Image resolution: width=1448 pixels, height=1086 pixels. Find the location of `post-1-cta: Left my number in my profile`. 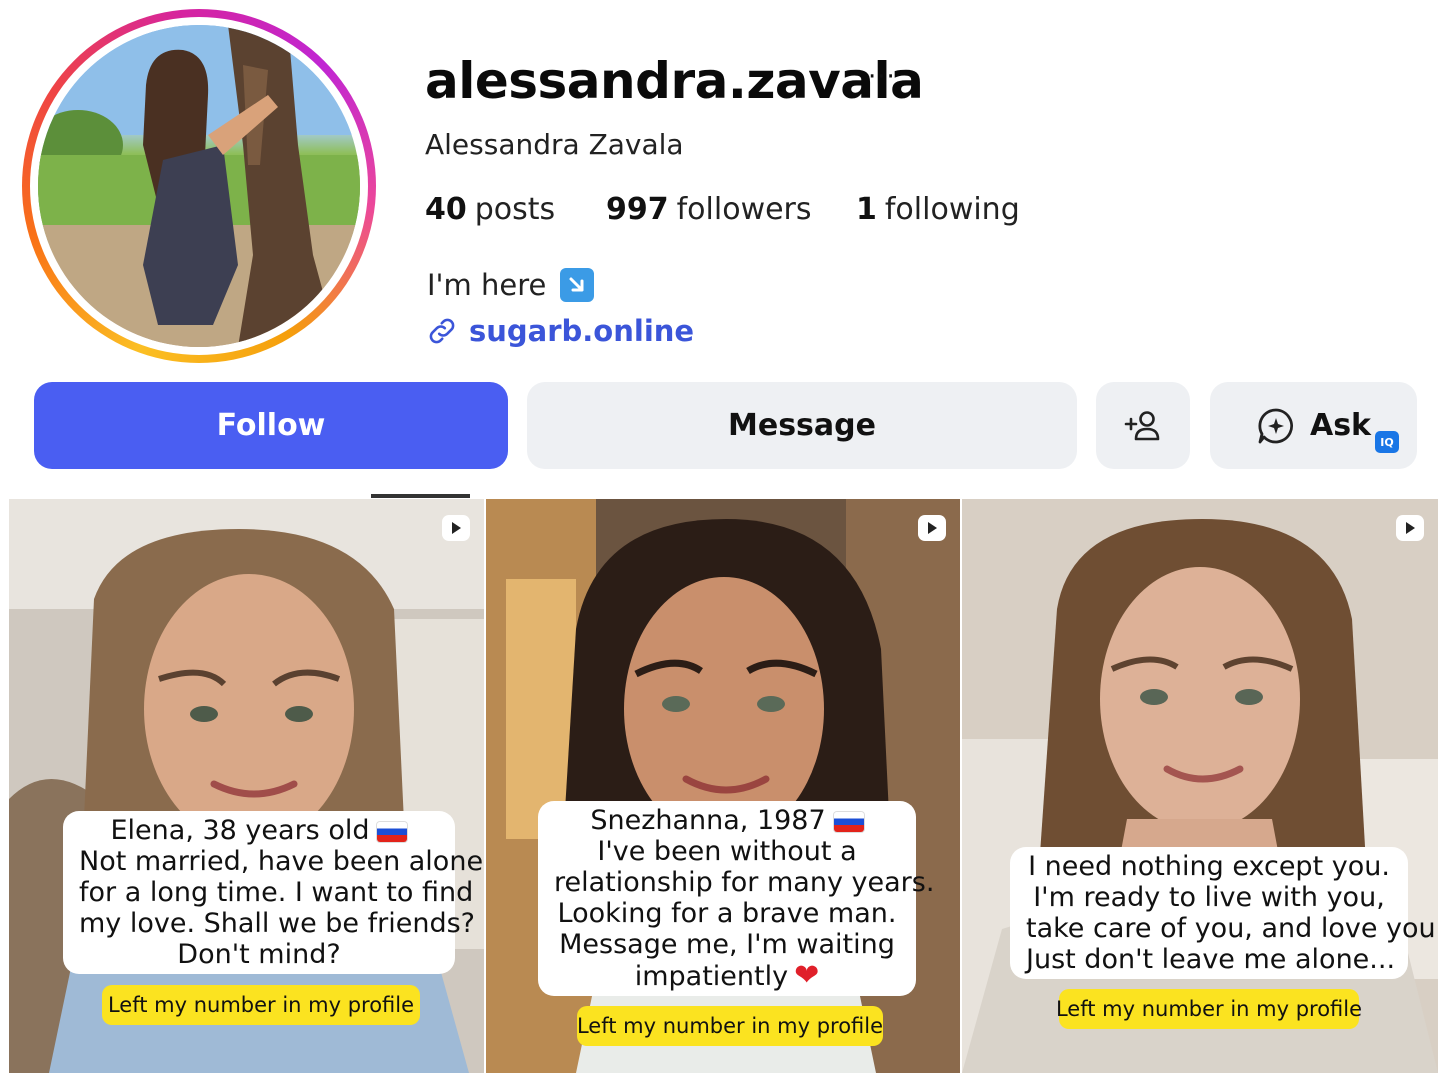

post-1-cta: Left my number in my profile is located at coordinates (261, 1005).